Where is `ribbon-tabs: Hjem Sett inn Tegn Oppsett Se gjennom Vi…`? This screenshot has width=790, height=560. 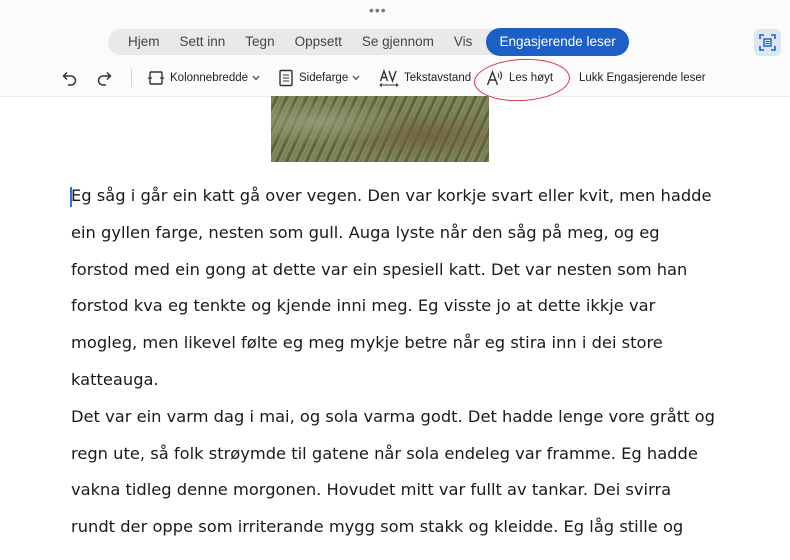 ribbon-tabs: Hjem Sett inn Tegn Oppsett Se gjennom Vi… is located at coordinates (368, 42).